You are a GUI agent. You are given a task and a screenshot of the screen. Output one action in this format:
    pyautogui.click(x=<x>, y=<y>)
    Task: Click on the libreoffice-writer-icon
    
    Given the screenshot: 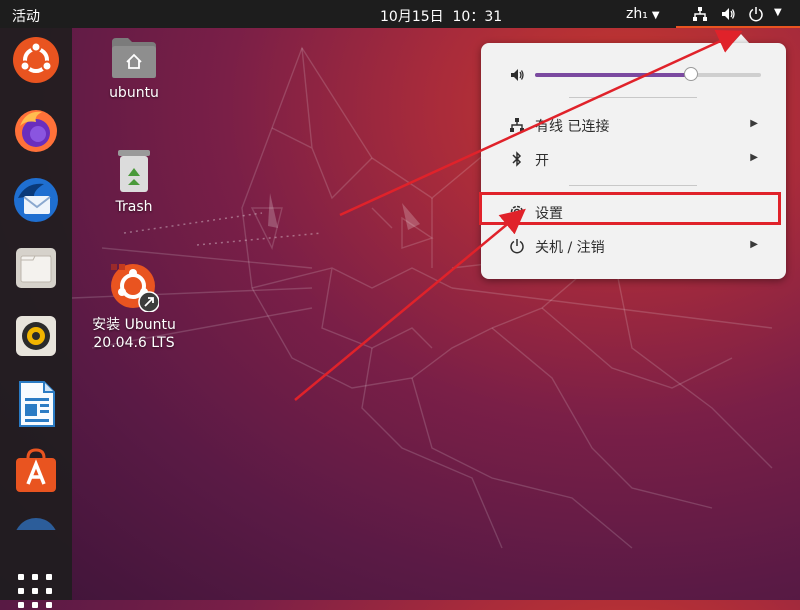 What is the action you would take?
    pyautogui.click(x=37, y=404)
    